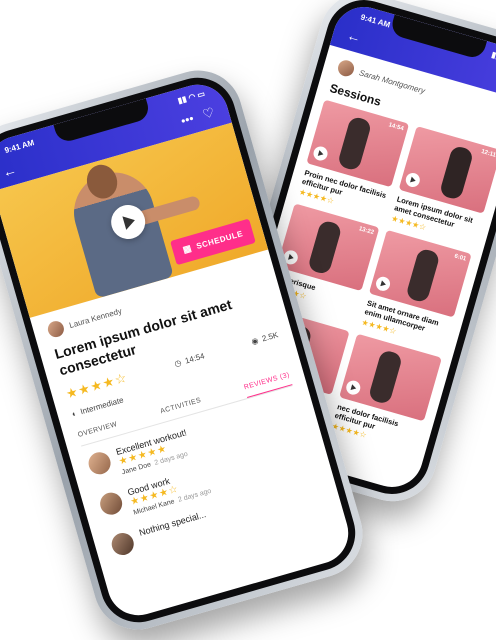 Image resolution: width=496 pixels, height=640 pixels. Describe the element at coordinates (255, 340) in the screenshot. I see `eye-icon: ◉` at that location.